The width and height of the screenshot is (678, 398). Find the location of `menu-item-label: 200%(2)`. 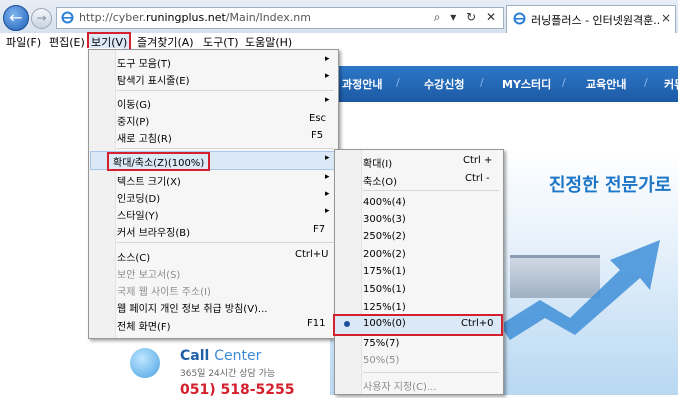

menu-item-label: 200%(2) is located at coordinates (384, 254).